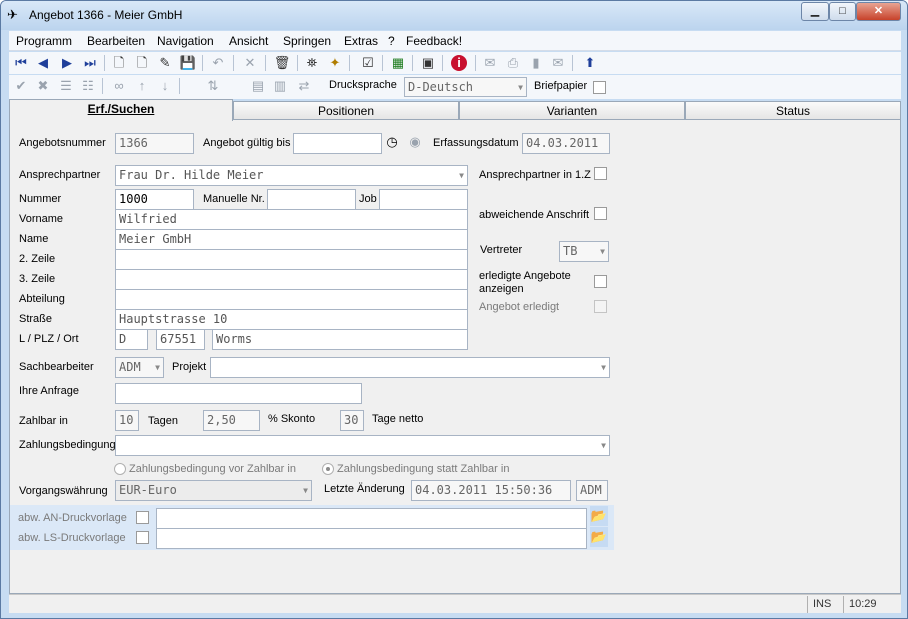 This screenshot has height=619, width=908. What do you see at coordinates (21, 63) in the screenshot?
I see `first-record-icon: ⏮` at bounding box center [21, 63].